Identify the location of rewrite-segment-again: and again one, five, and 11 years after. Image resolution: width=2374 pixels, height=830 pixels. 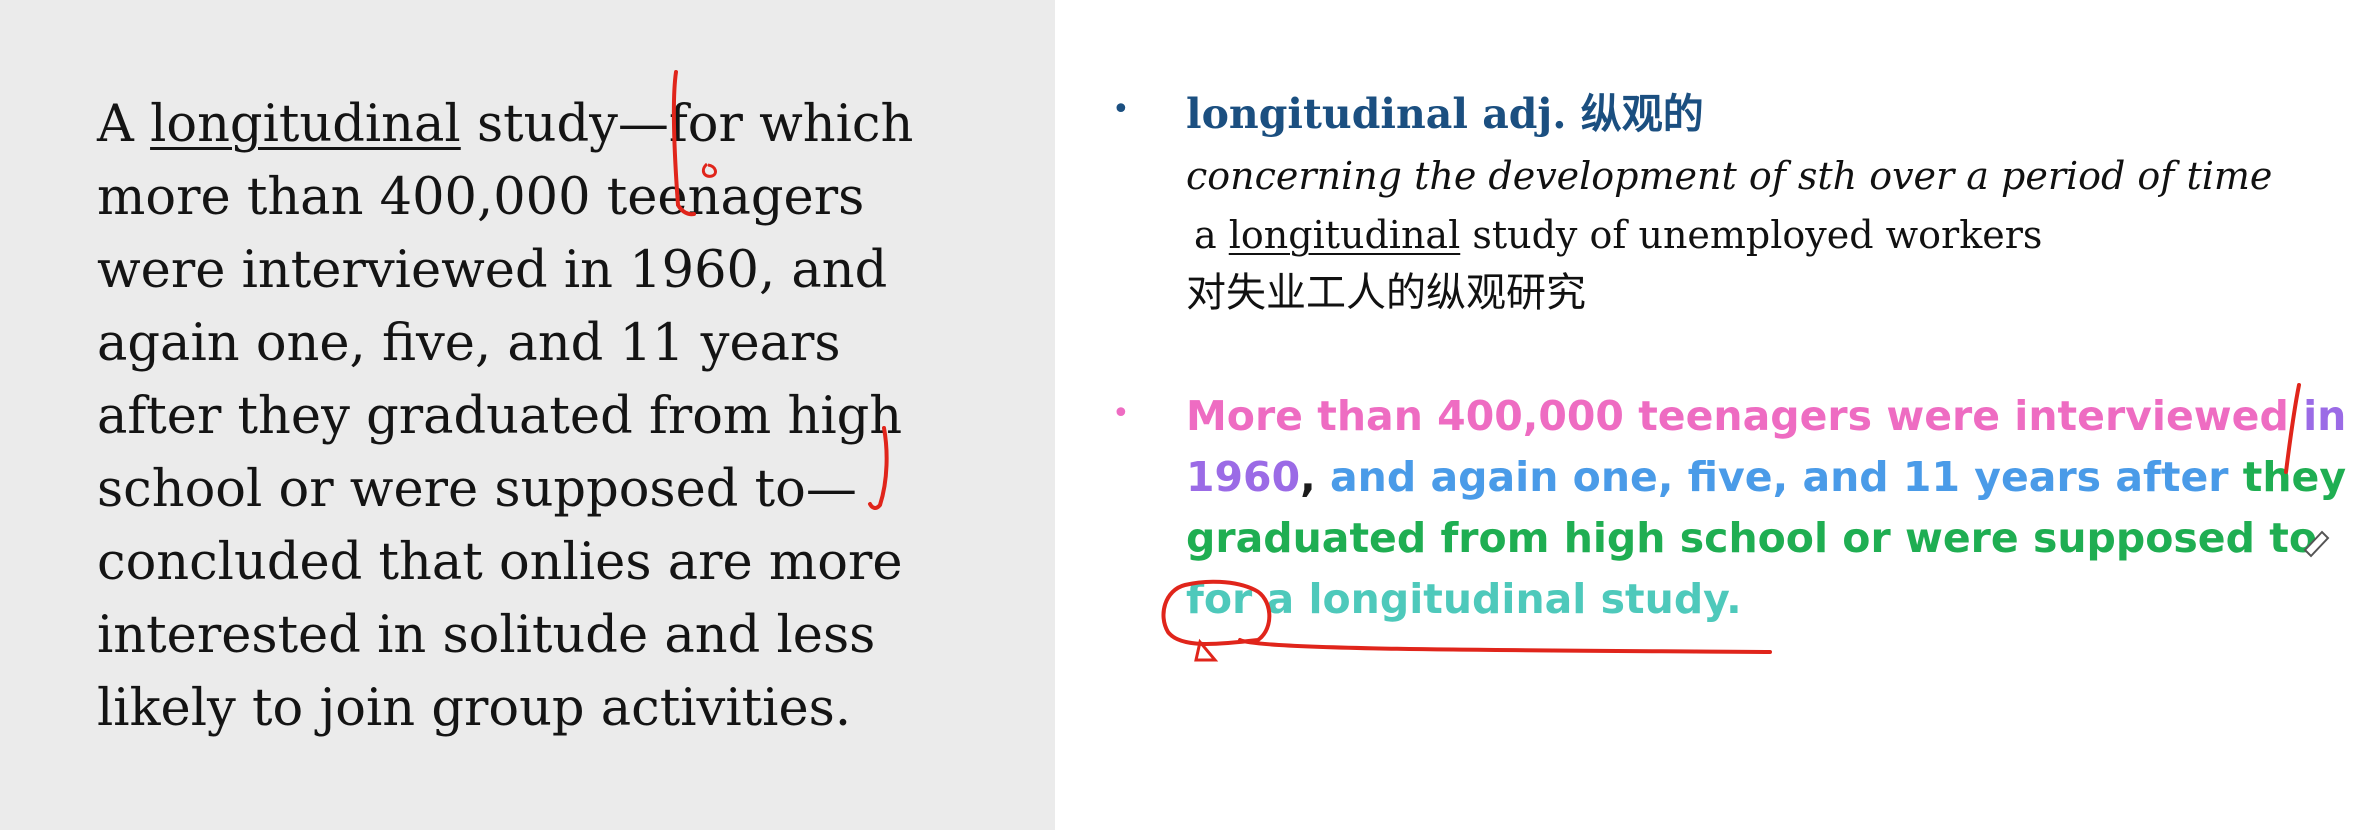
(1779, 477).